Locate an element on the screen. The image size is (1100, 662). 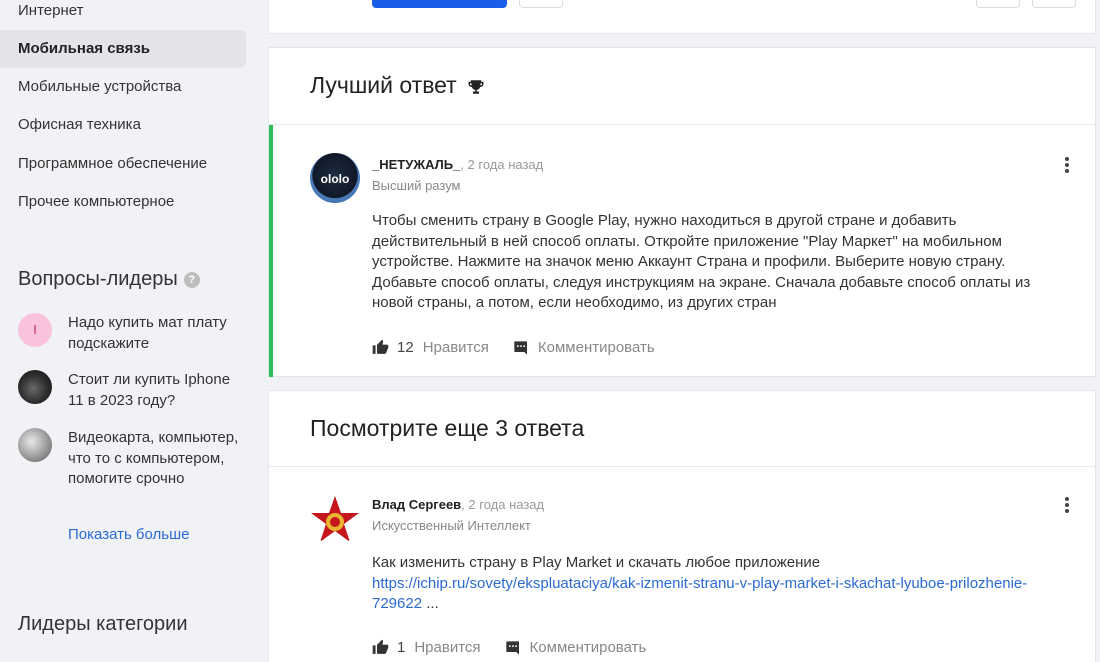
best-answer-title: Лучший ответ is located at coordinates (397, 85).